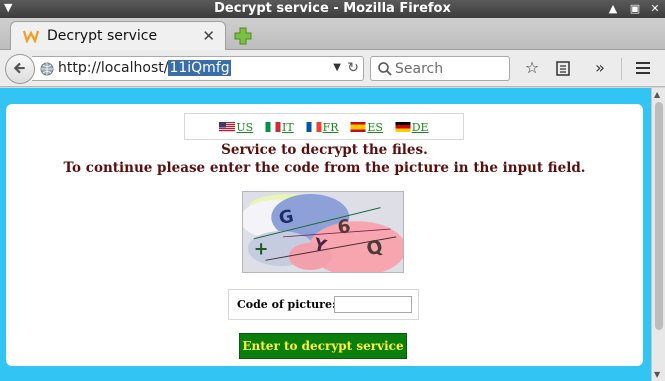 This screenshot has height=381, width=665. I want to click on scroll-thumb, so click(659, 216).